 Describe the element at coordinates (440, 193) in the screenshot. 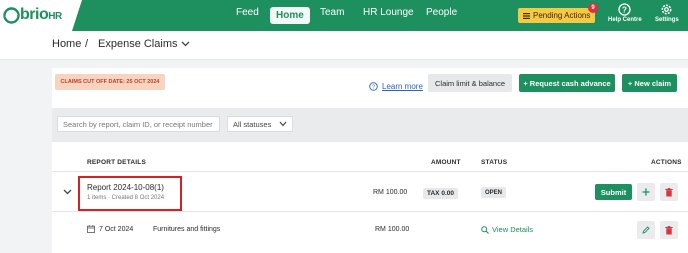

I see `tax-badge: TAX 0.00` at that location.